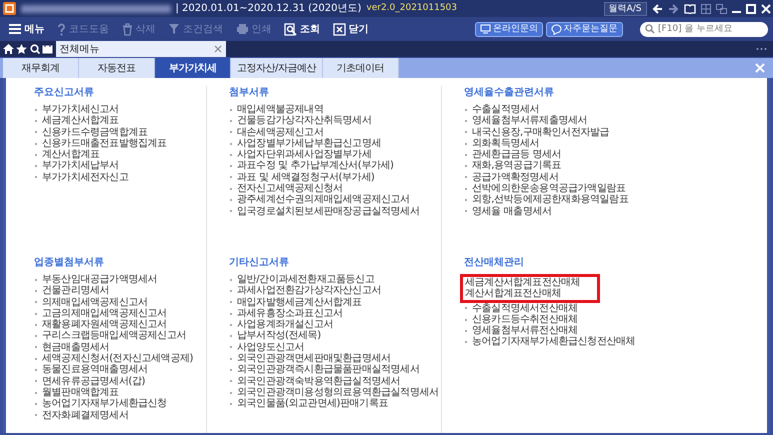  I want to click on open-tab: 전체메뉴, so click(141, 49).